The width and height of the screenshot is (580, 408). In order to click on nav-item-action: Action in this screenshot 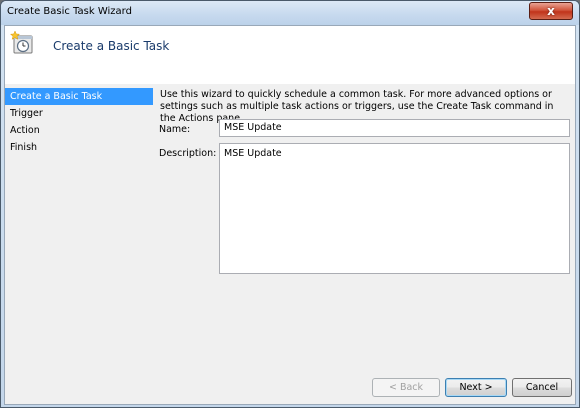, I will do `click(79, 130)`.